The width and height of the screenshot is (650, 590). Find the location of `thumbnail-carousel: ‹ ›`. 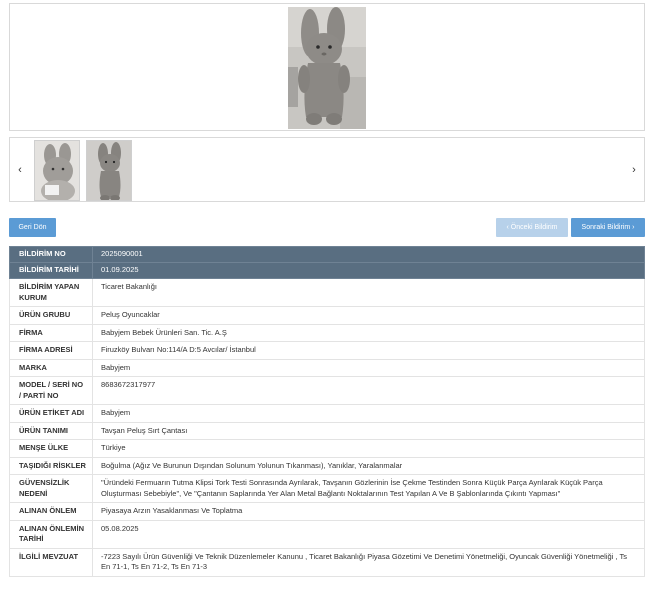

thumbnail-carousel: ‹ › is located at coordinates (327, 169).